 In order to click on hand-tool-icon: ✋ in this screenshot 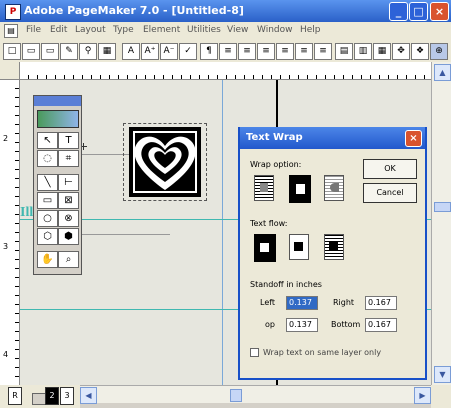, I will do `click(47, 259)`.